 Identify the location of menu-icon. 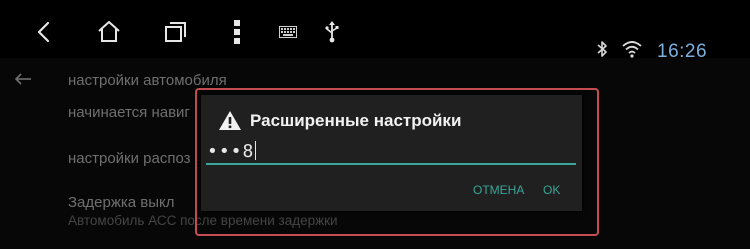
(237, 32).